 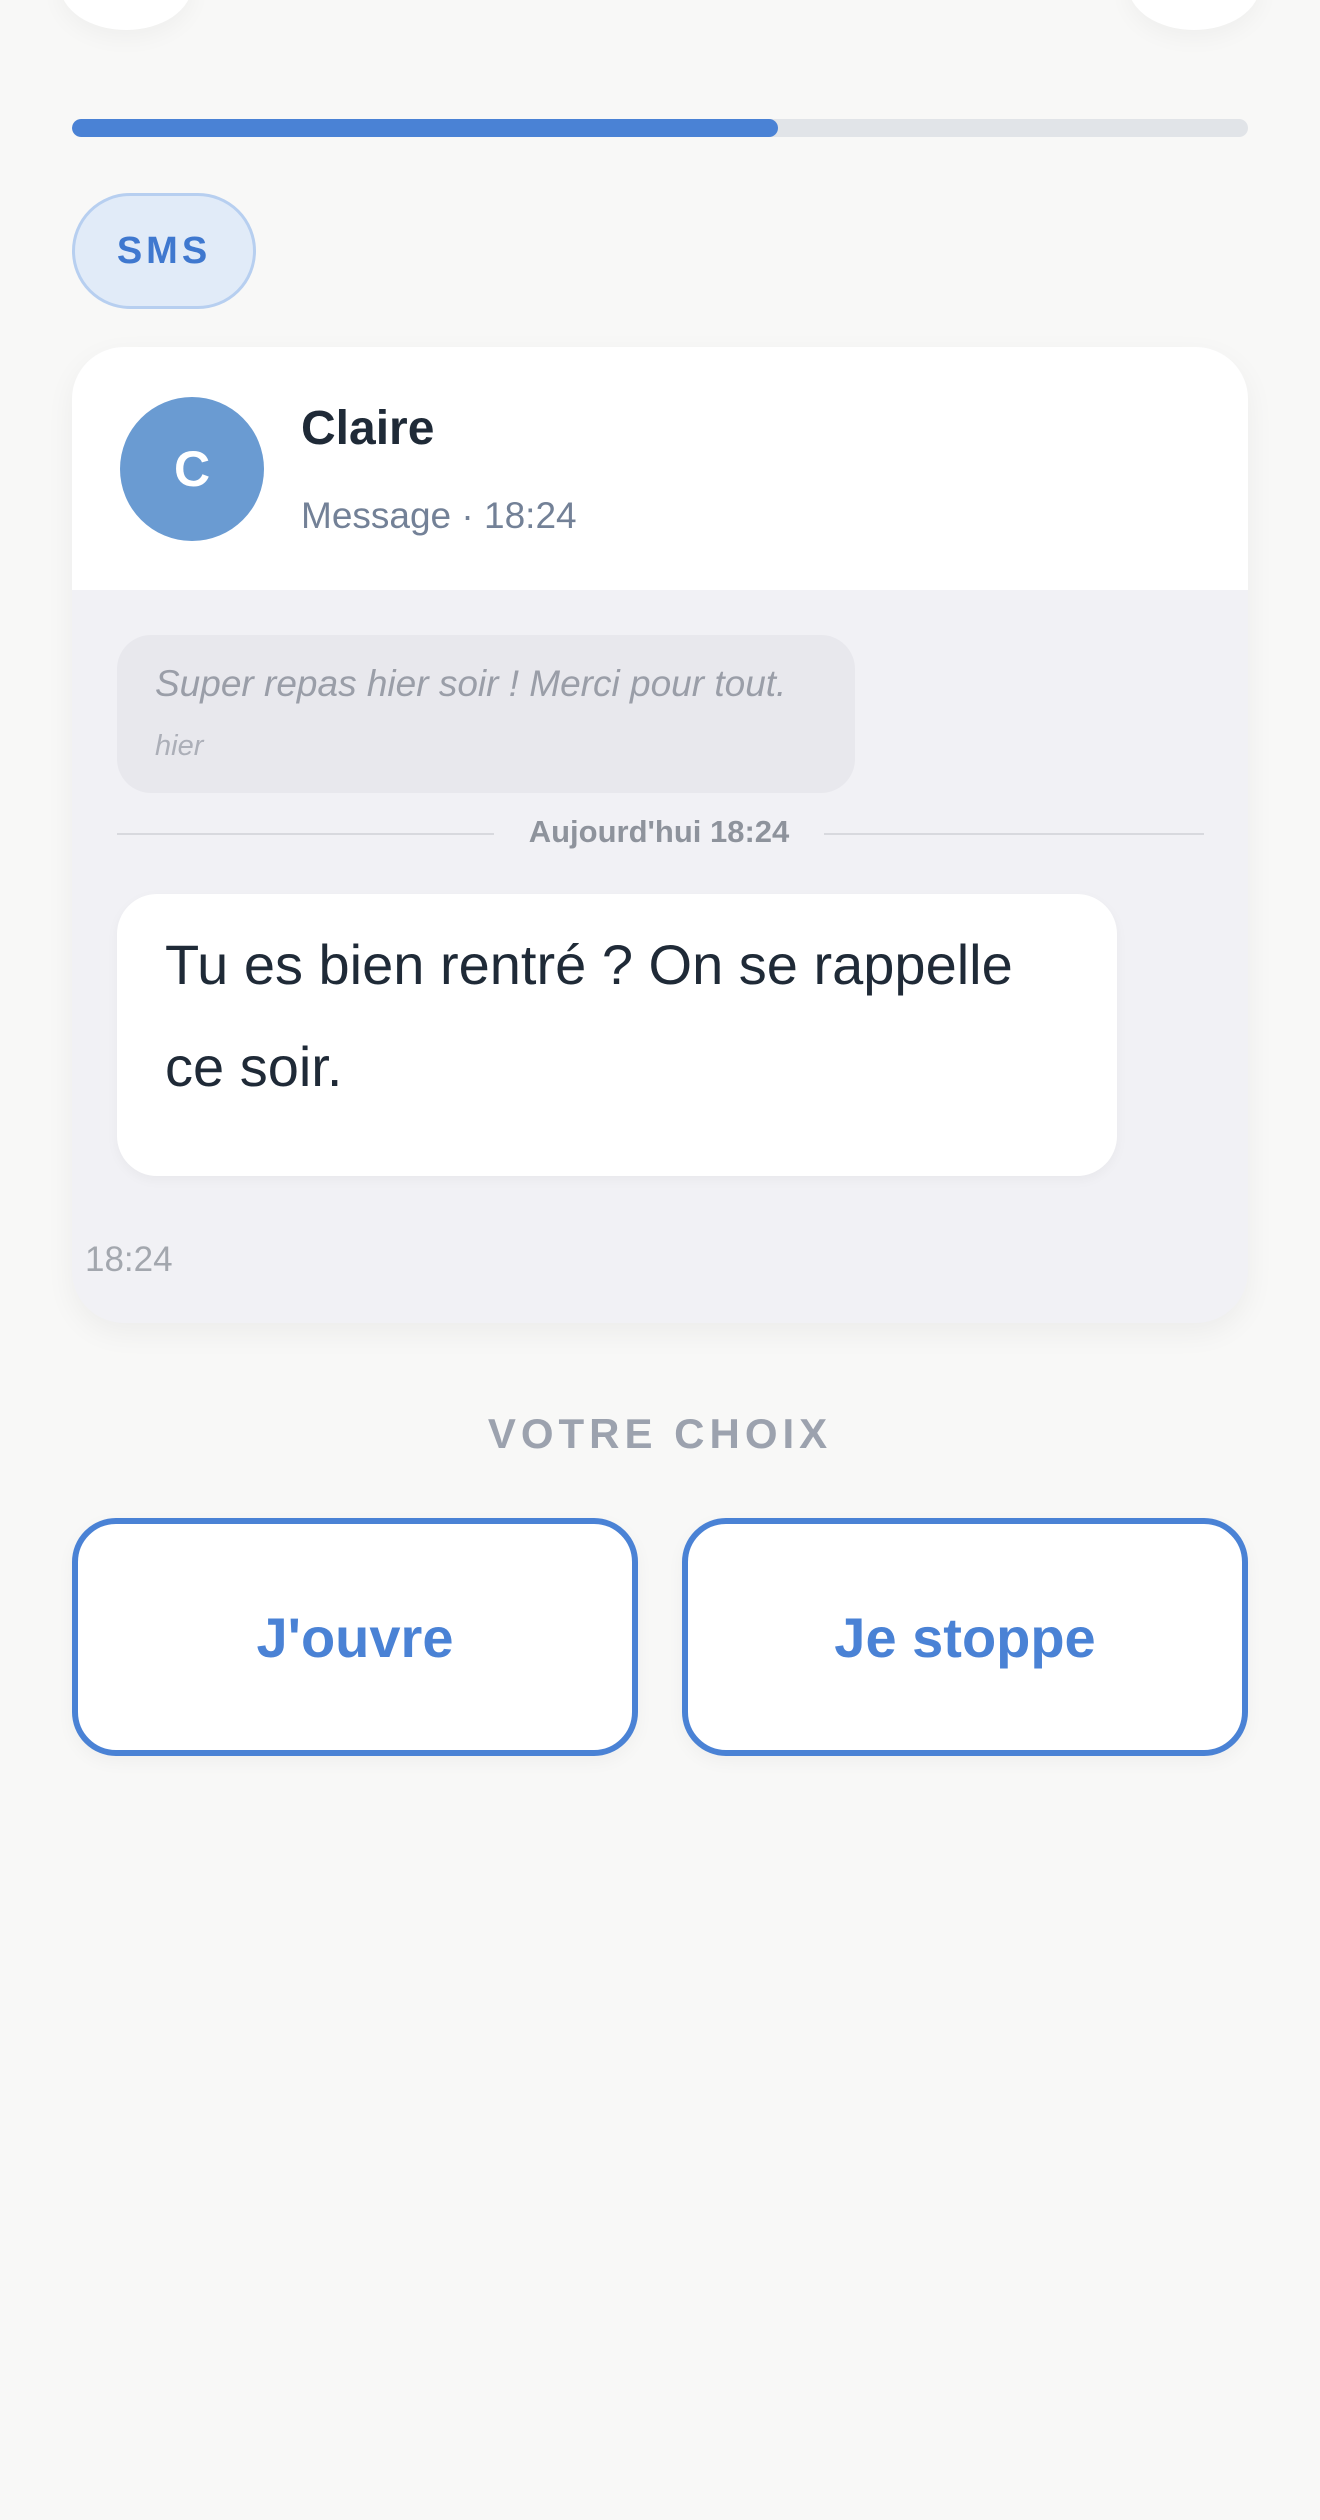 I want to click on open-button: J'ouvre, so click(x=355, y=1637).